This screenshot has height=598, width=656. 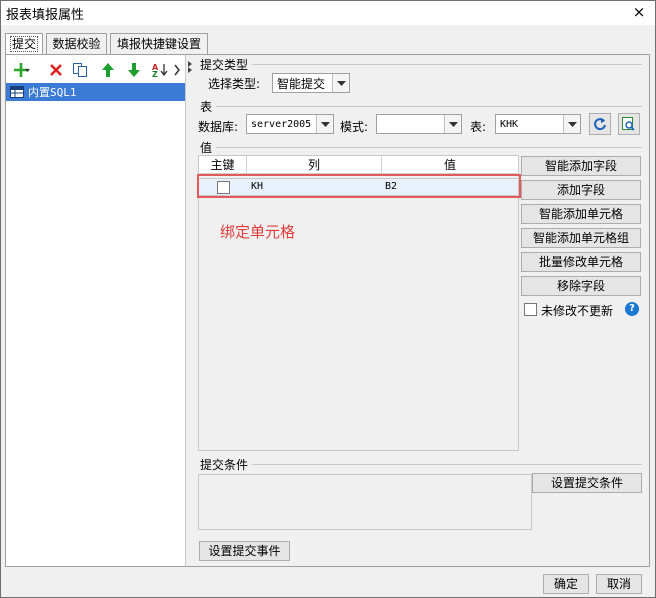 I want to click on schema-label: 模式:, so click(x=354, y=127).